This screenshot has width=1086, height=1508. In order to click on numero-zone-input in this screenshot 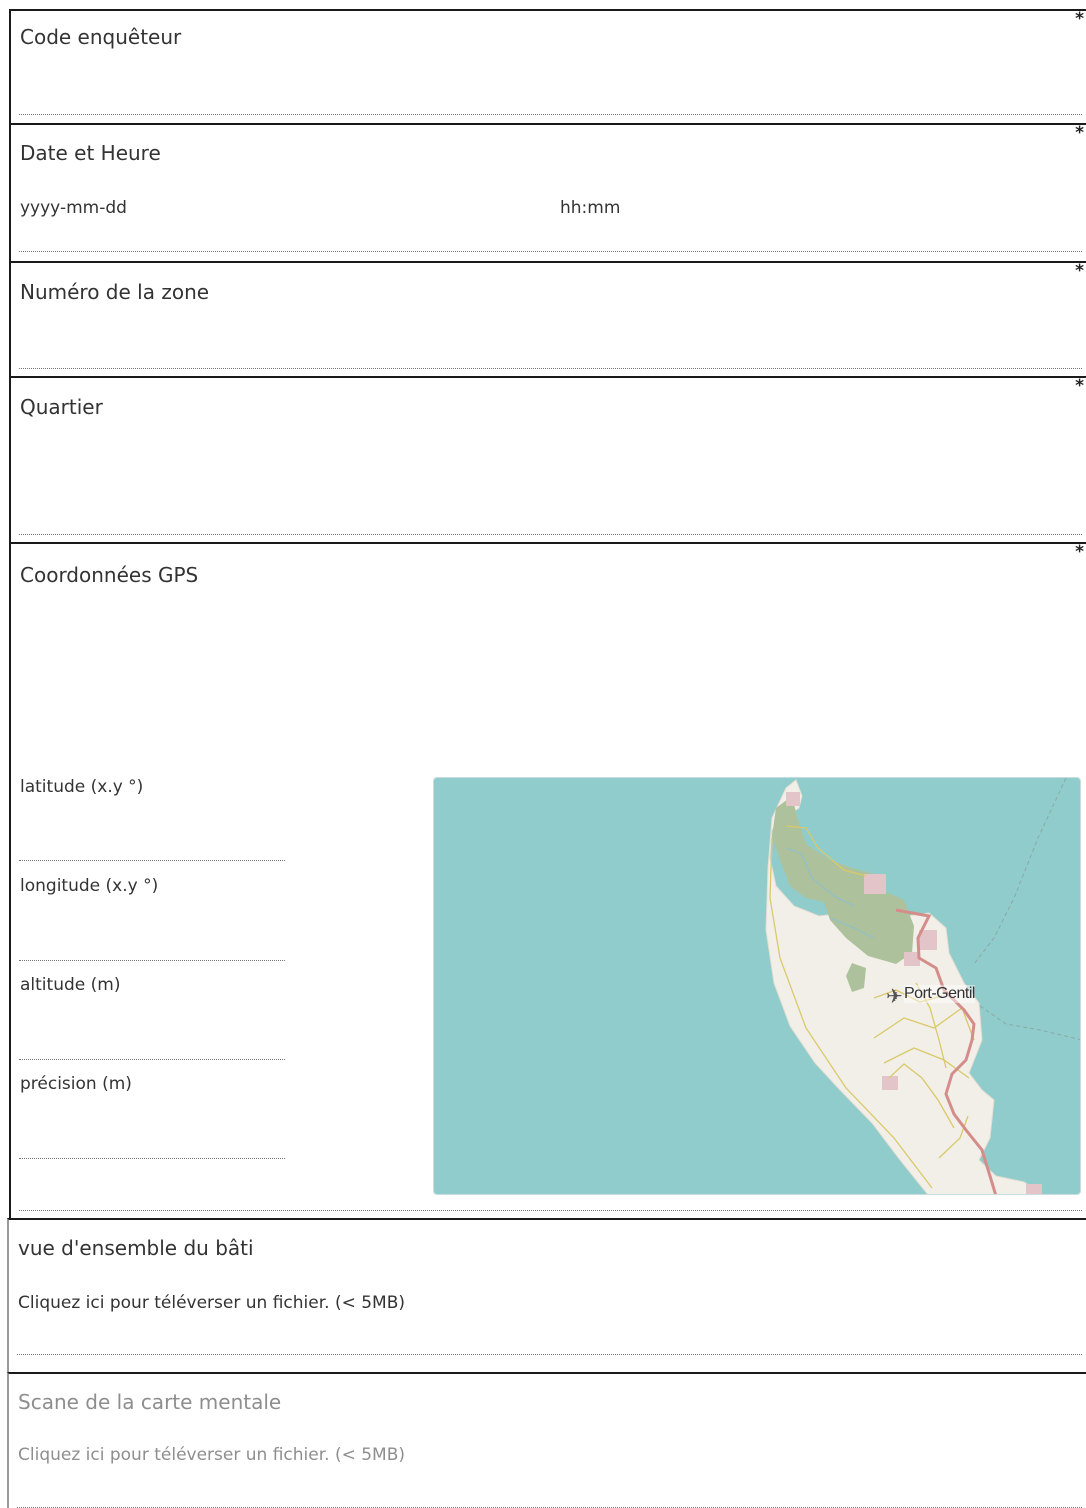, I will do `click(551, 345)`.